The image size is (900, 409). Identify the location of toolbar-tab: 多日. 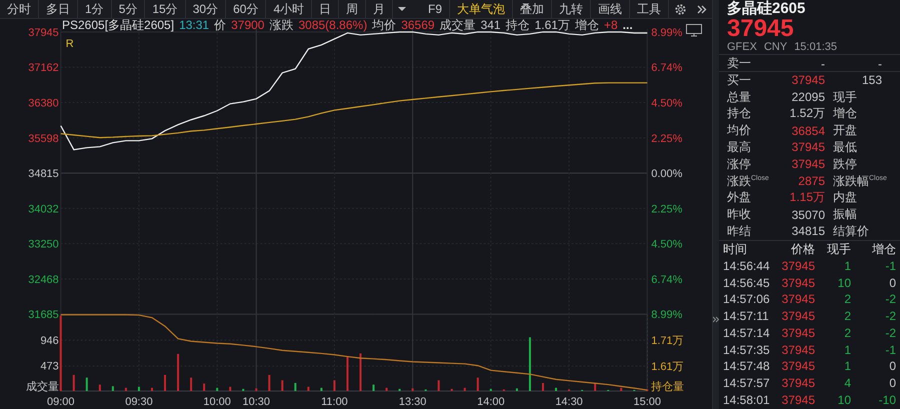
(58, 9).